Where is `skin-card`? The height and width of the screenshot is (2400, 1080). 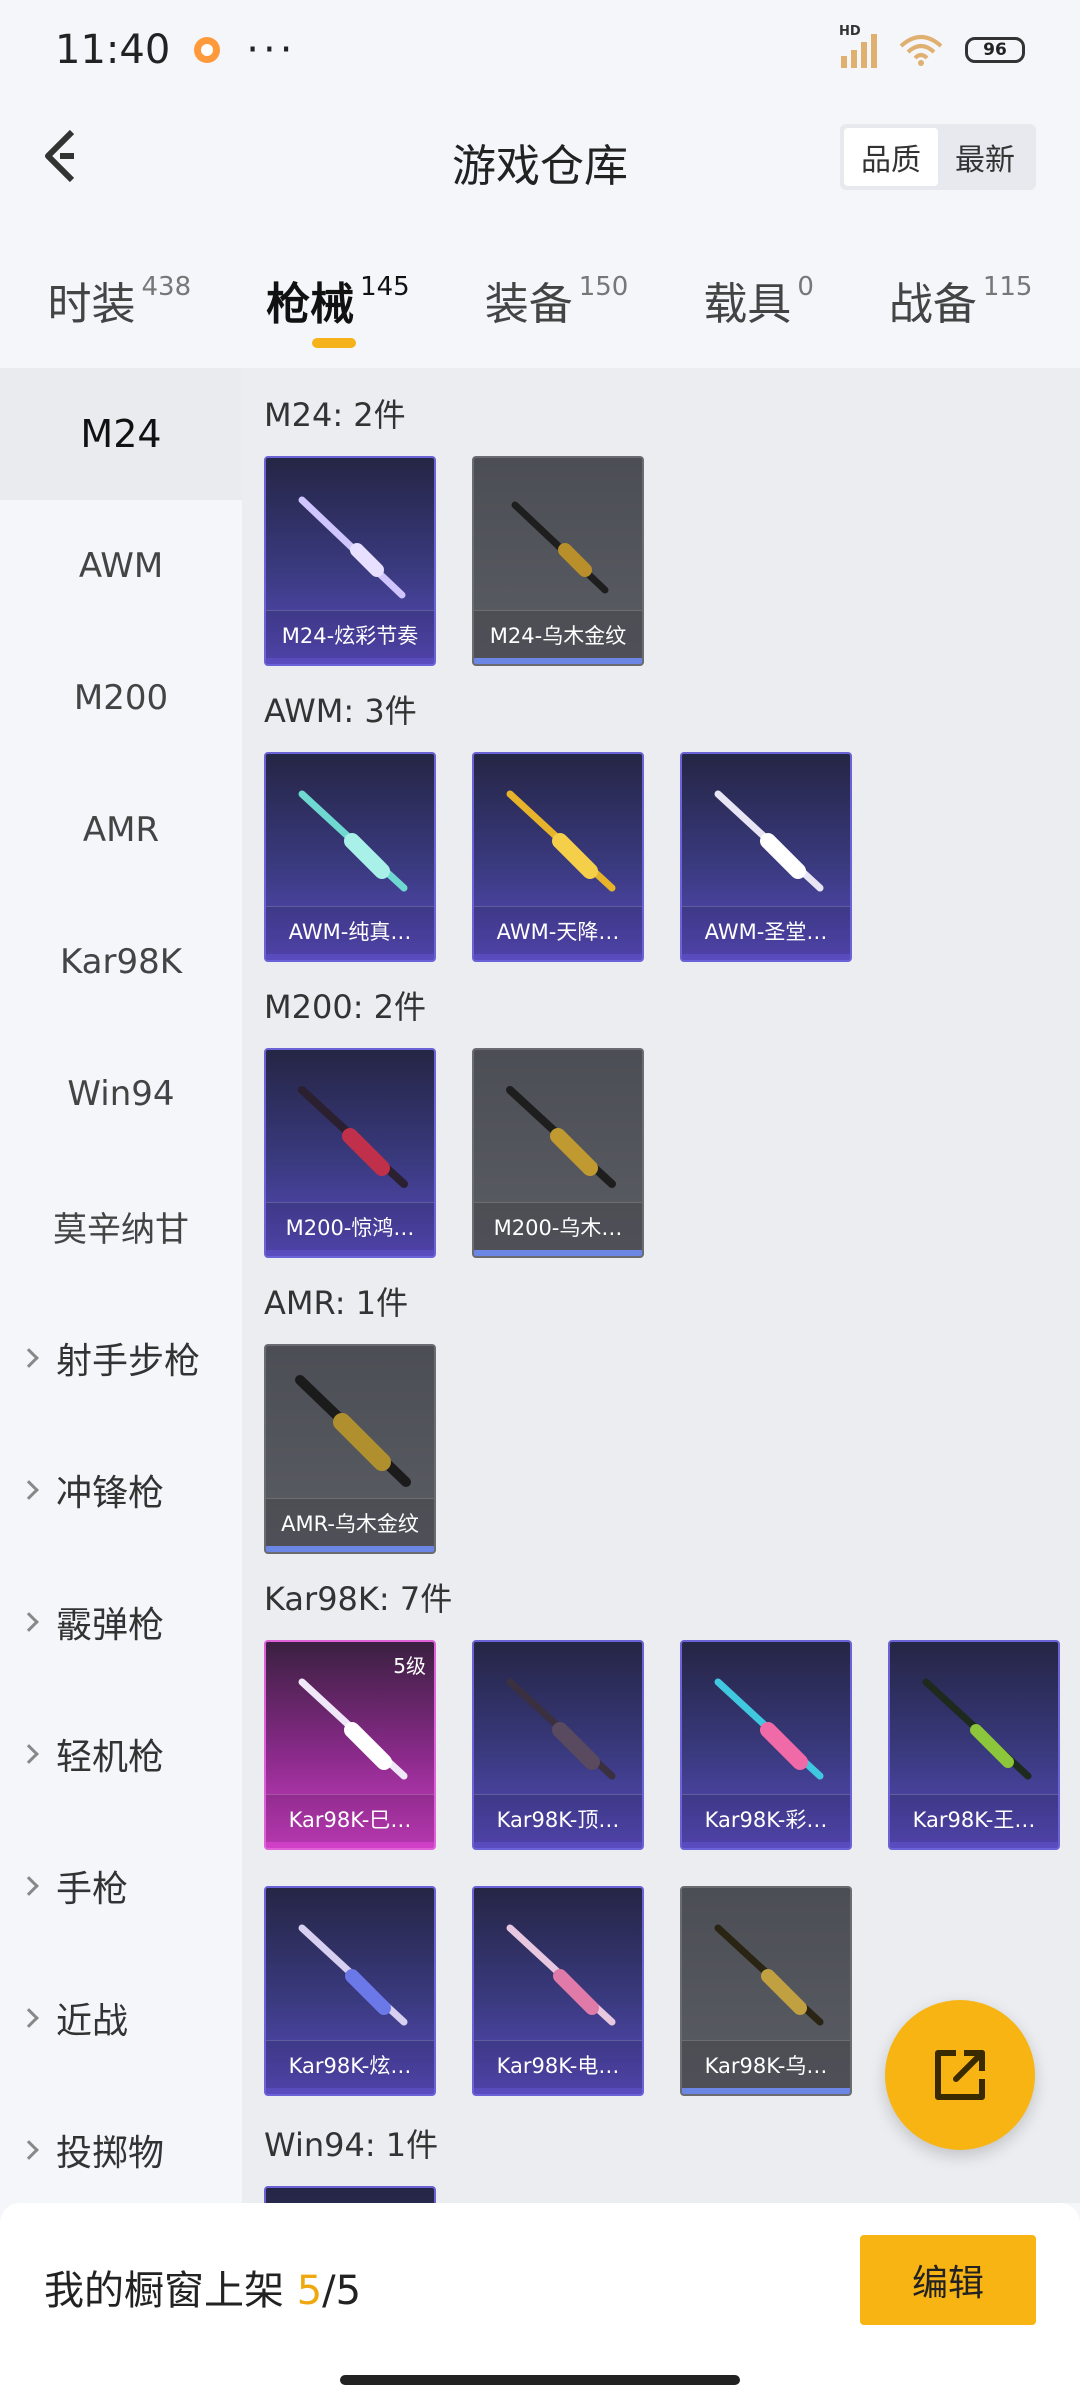 skin-card is located at coordinates (350, 2194).